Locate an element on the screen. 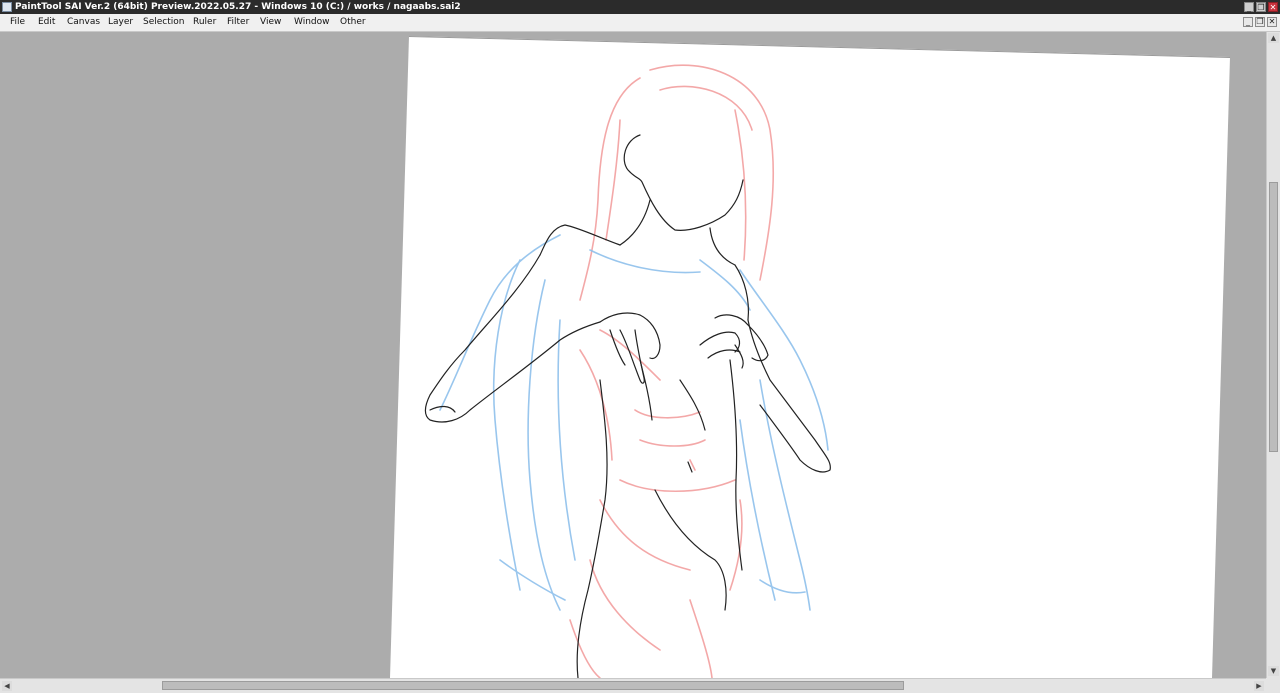 The image size is (1280, 693). scroll-up-button: ▲ is located at coordinates (1273, 38).